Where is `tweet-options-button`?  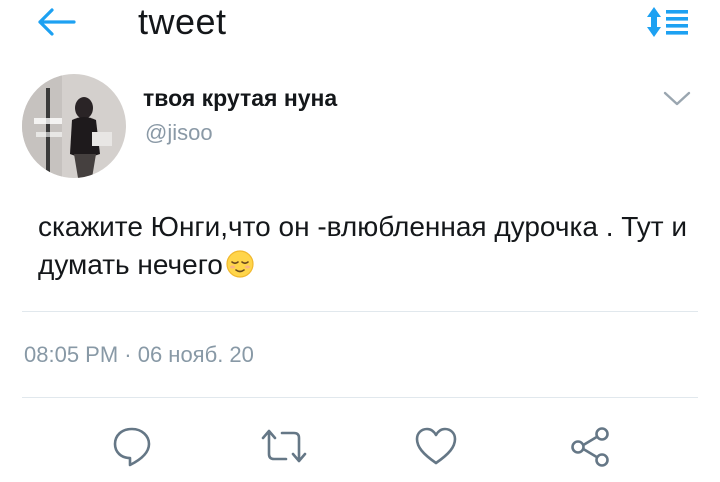
tweet-options-button is located at coordinates (677, 98).